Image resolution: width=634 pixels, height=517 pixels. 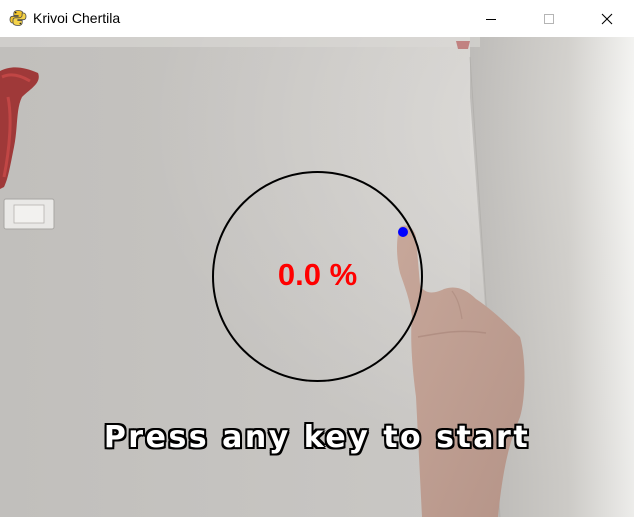 I want to click on close-button, so click(x=607, y=18).